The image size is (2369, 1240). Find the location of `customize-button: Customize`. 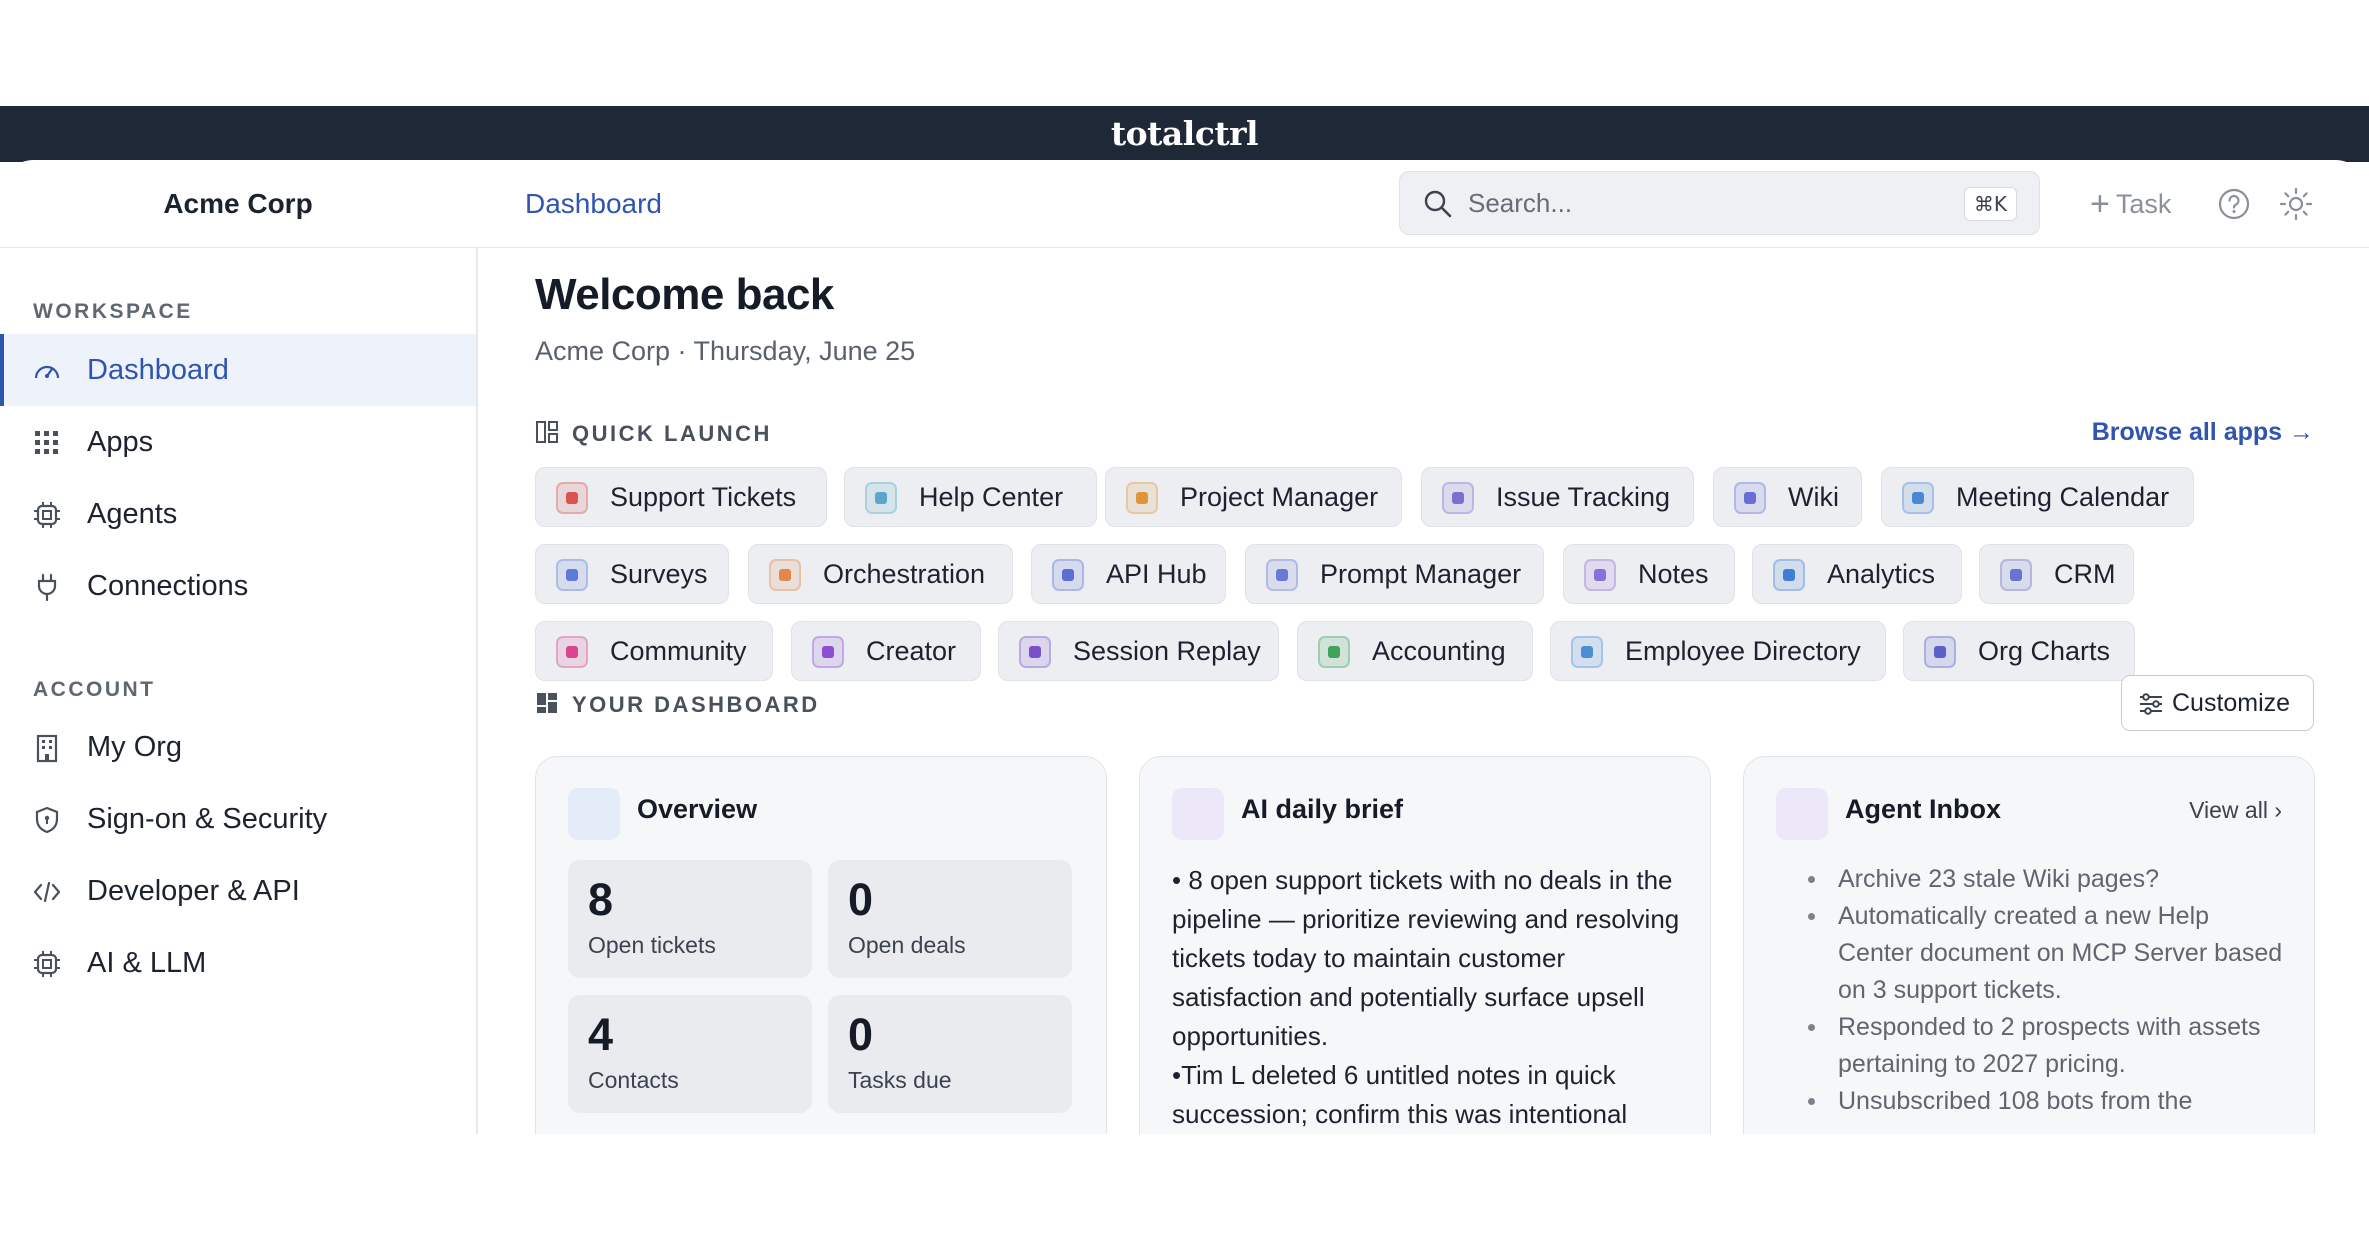

customize-button: Customize is located at coordinates (2217, 703).